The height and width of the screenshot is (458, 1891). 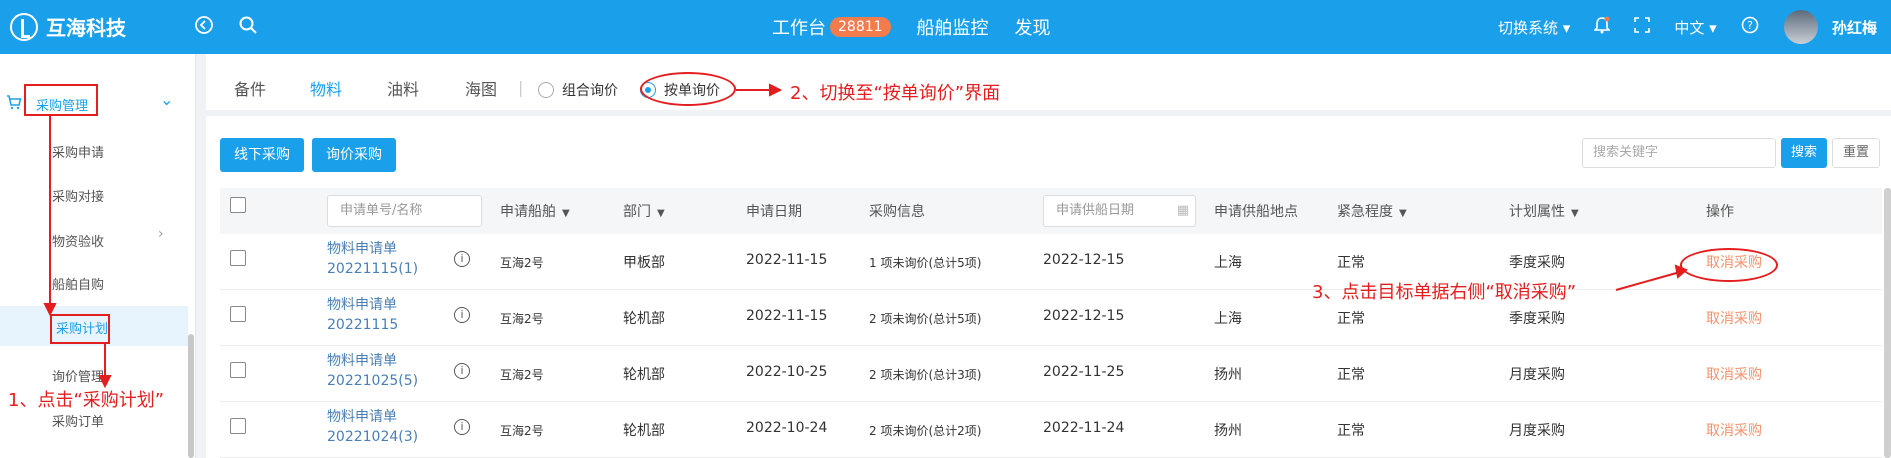 I want to click on annotation-step2: 2、切换至“按单询价”界面, so click(x=895, y=93).